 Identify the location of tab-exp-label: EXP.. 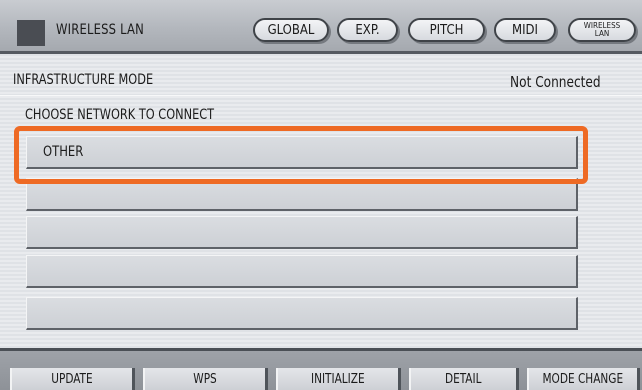
(367, 30).